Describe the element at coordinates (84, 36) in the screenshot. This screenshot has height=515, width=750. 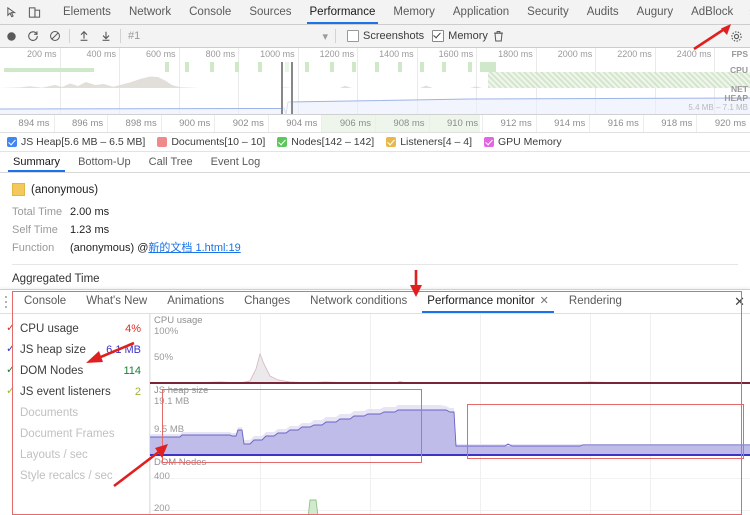
I see `load-profile-button` at that location.